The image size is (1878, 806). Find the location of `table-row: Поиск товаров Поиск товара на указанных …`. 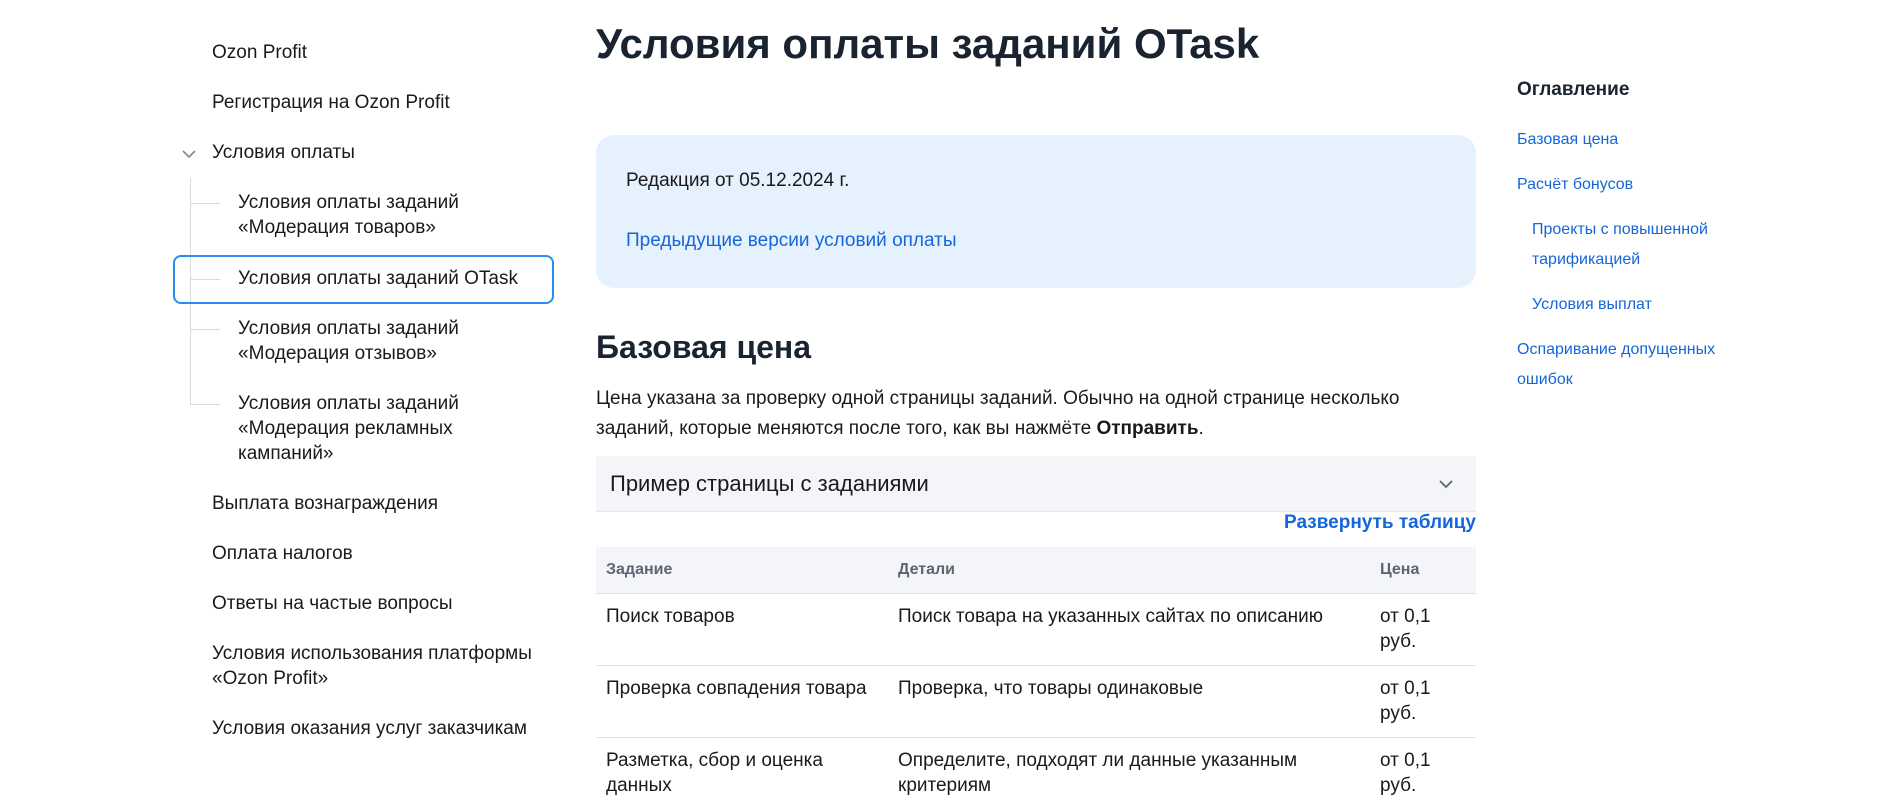

table-row: Поиск товаров Поиск товара на указанных … is located at coordinates (1036, 629).